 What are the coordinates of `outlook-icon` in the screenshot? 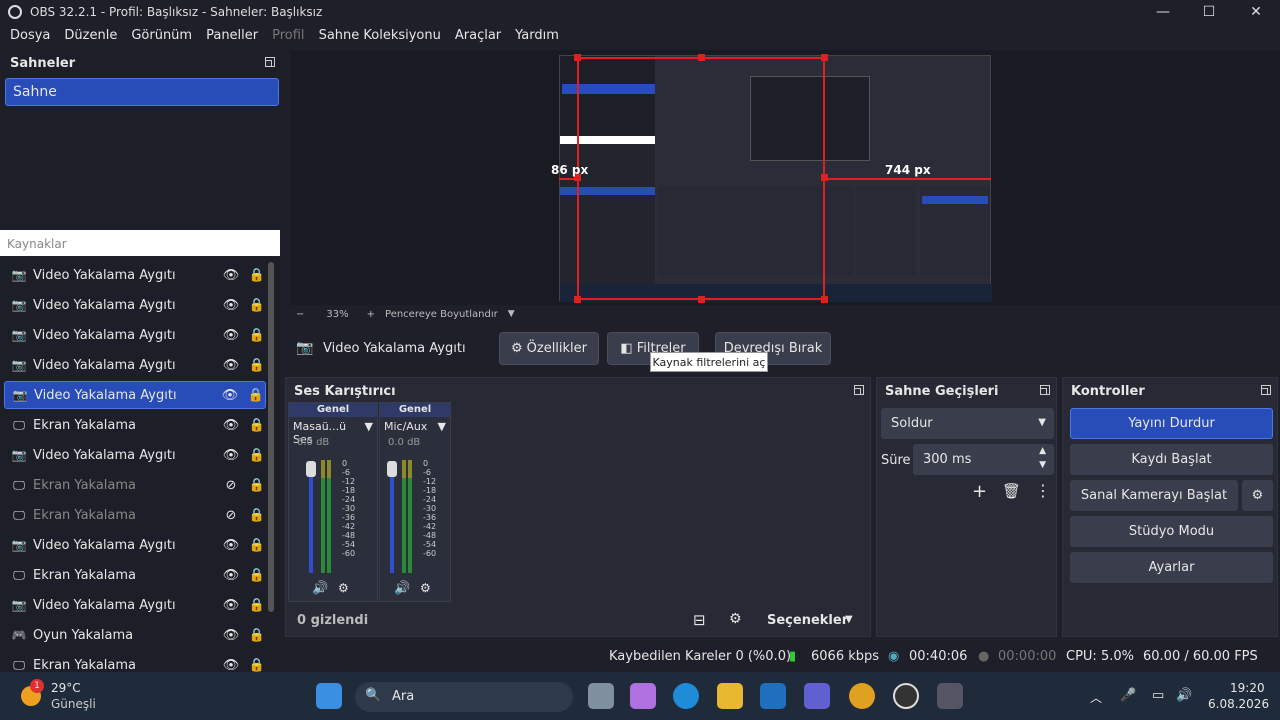 It's located at (773, 696).